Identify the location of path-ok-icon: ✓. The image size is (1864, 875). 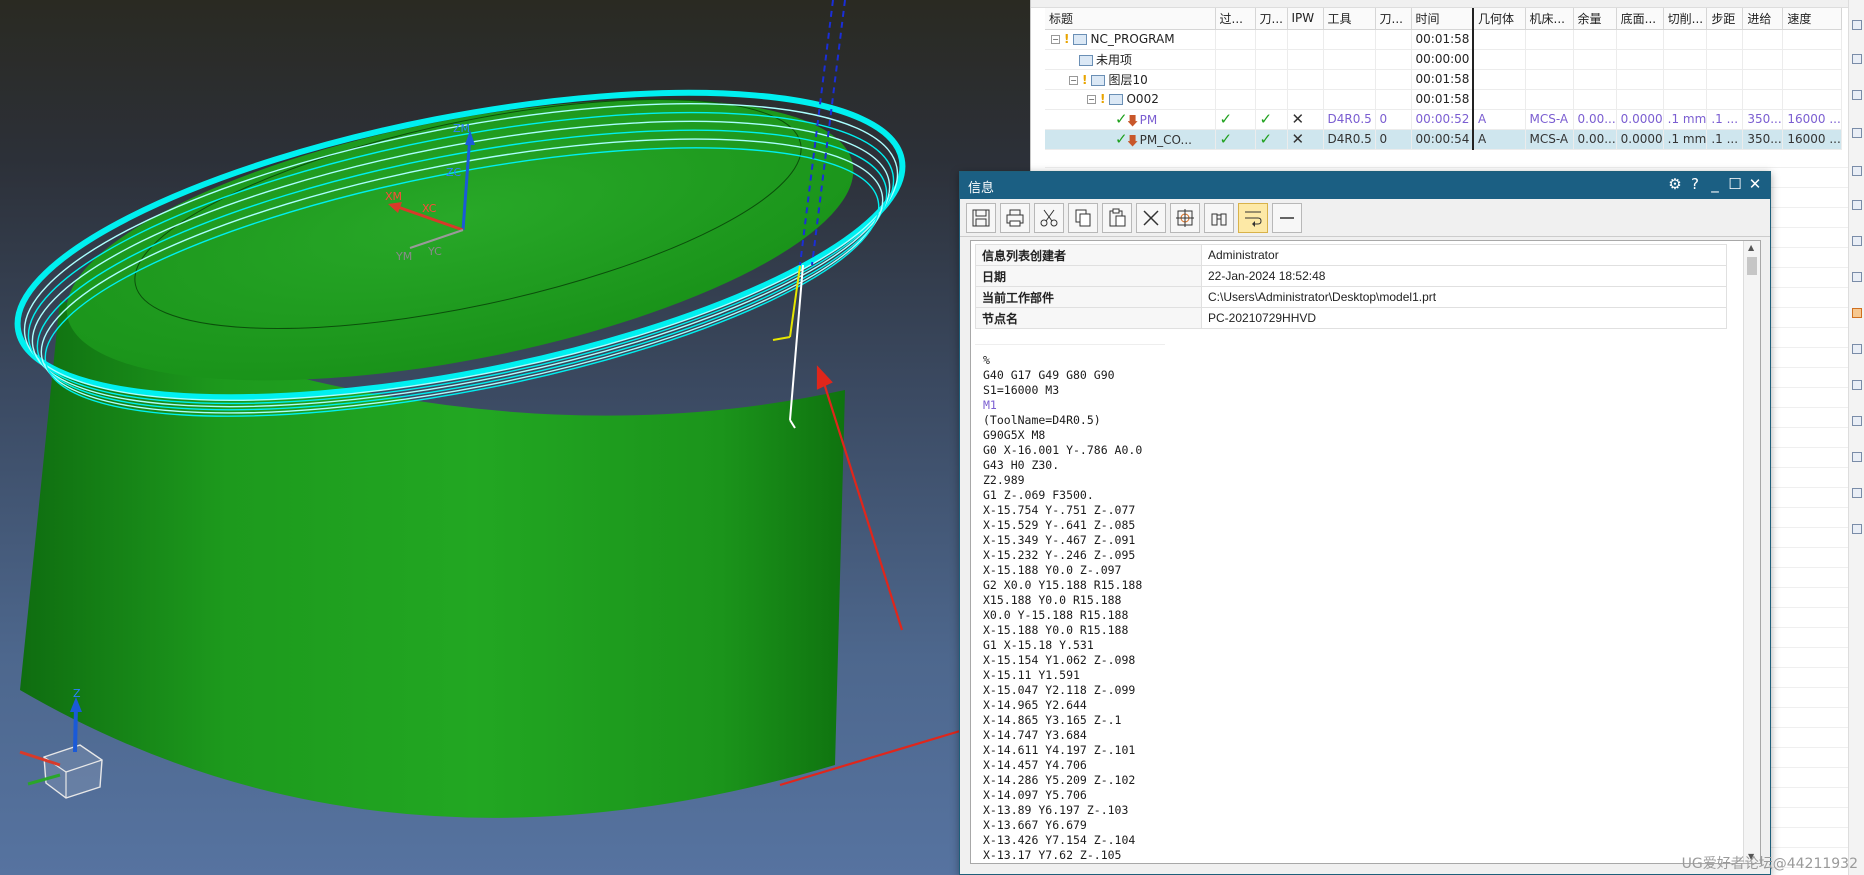
(1226, 139).